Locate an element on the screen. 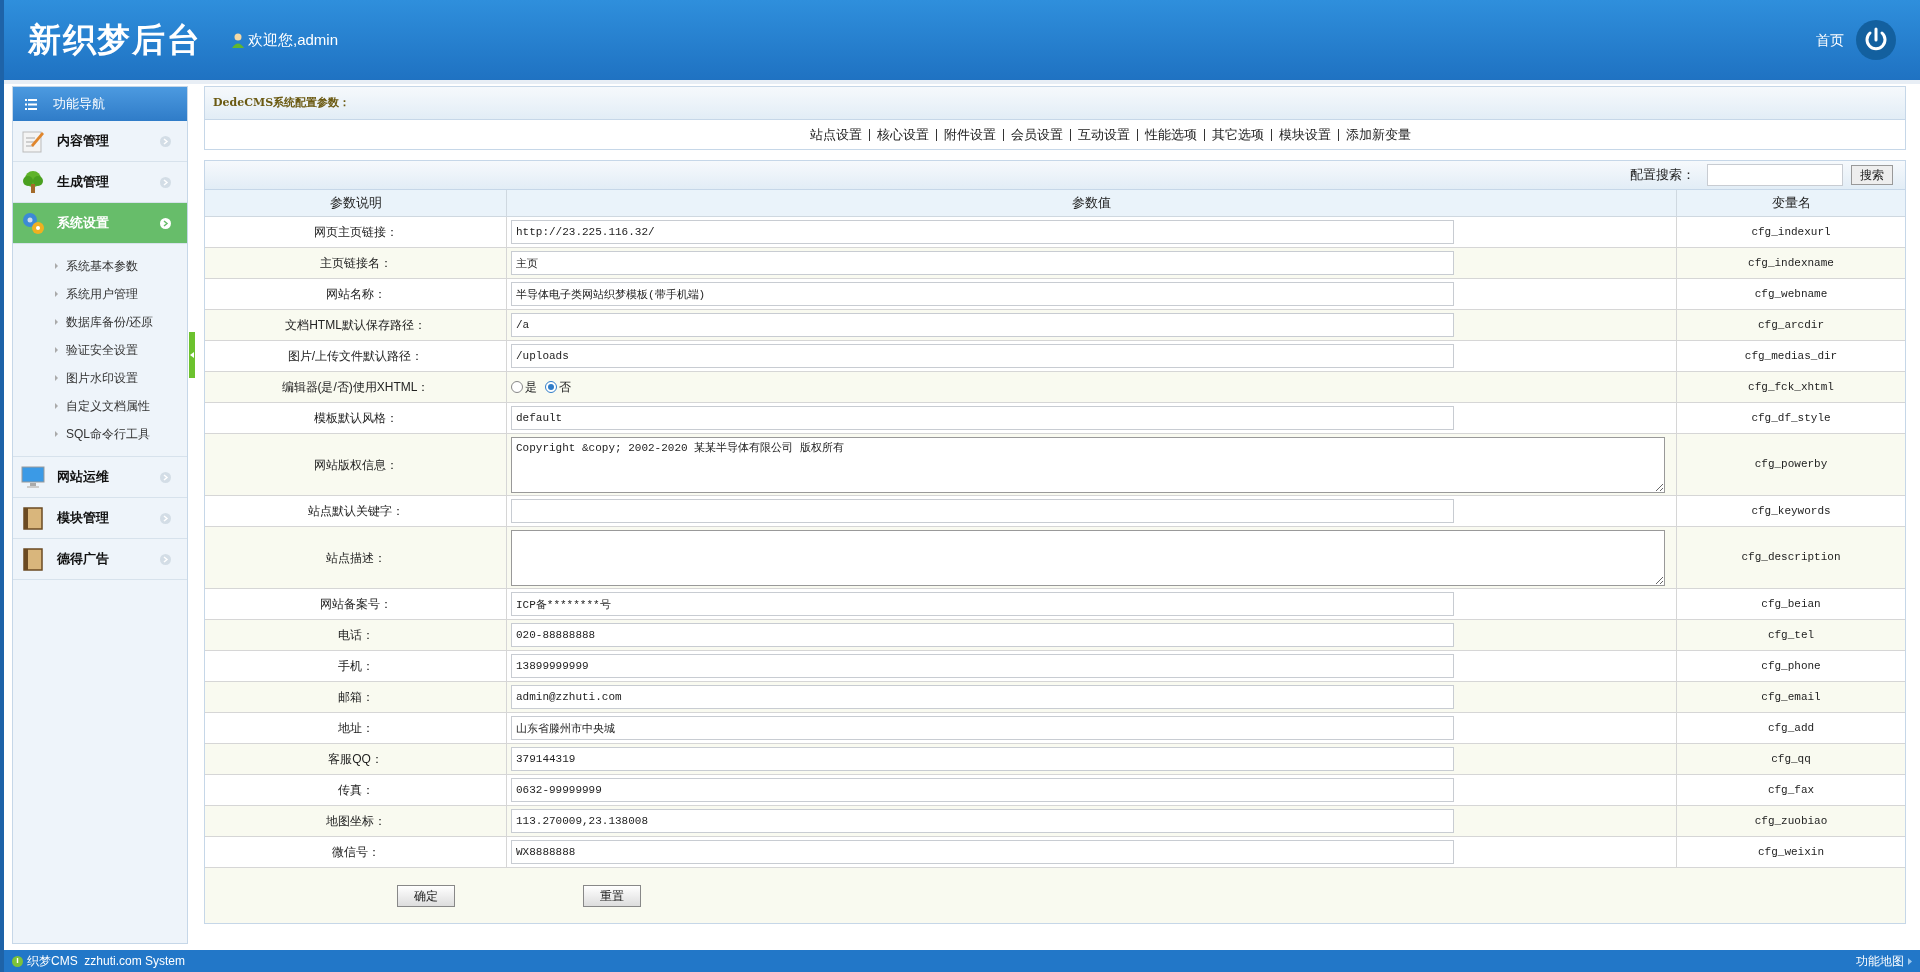 Image resolution: width=1920 pixels, height=972 pixels. setting-label: 地图坐标： is located at coordinates (356, 821).